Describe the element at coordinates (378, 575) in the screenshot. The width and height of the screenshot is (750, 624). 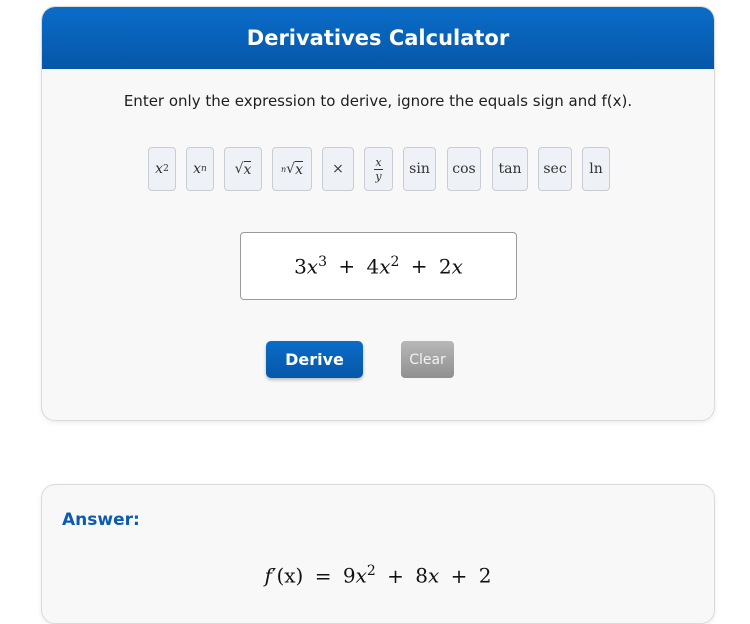
I see `answer-expression: f′(x) = 9x2 + 8x + 2` at that location.